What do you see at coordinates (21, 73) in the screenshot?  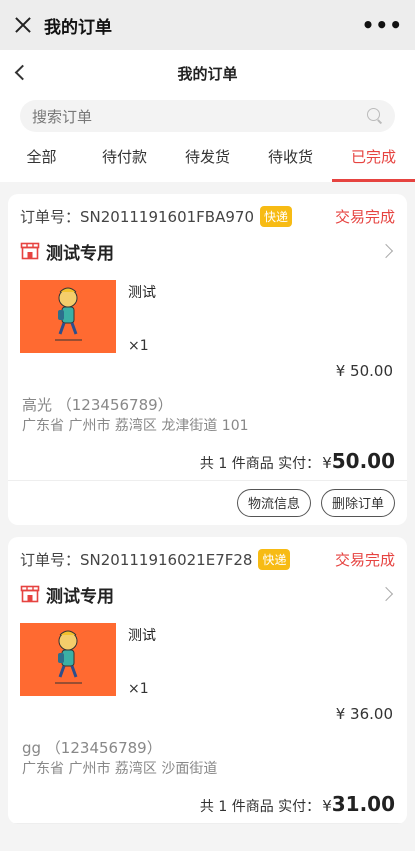 I see `back-icon` at bounding box center [21, 73].